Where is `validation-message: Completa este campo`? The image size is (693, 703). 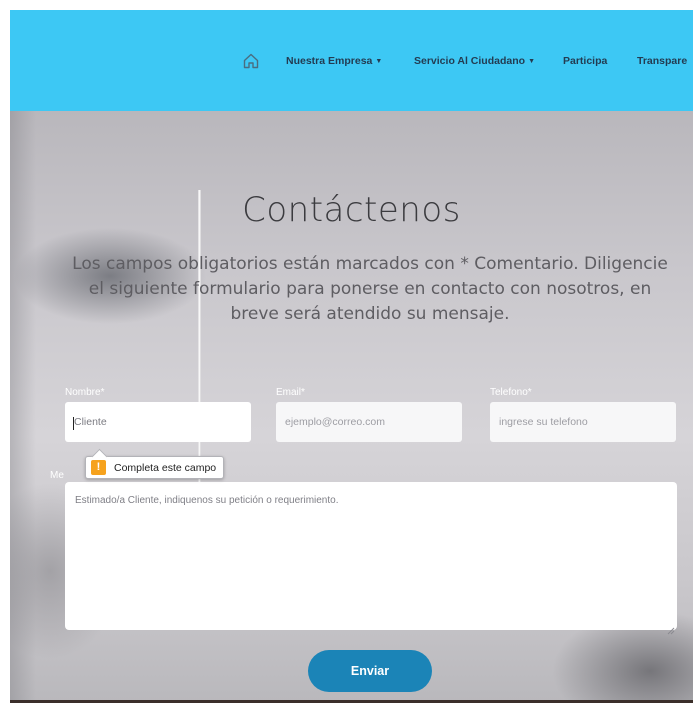 validation-message: Completa este campo is located at coordinates (165, 467).